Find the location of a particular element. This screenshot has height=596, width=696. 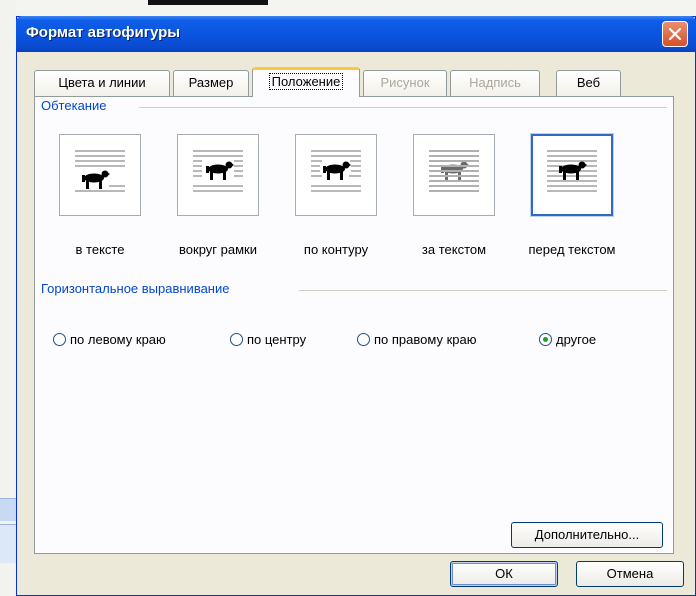

wrap-tight-label: по контуру is located at coordinates (336, 249).